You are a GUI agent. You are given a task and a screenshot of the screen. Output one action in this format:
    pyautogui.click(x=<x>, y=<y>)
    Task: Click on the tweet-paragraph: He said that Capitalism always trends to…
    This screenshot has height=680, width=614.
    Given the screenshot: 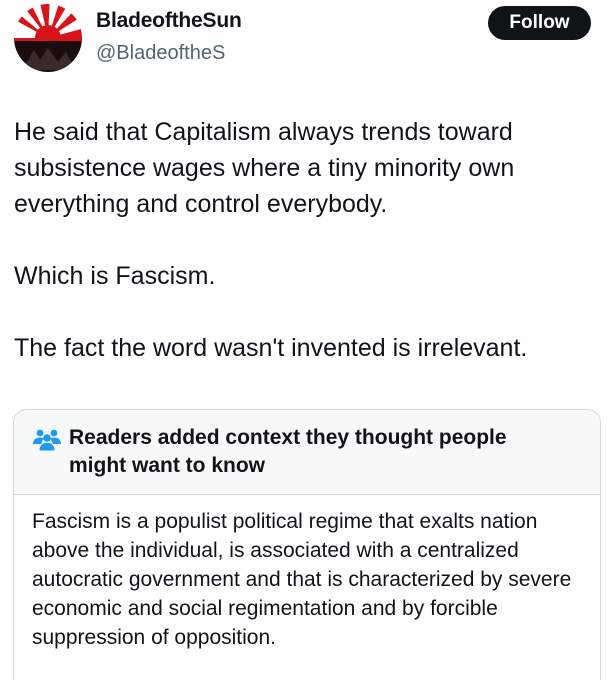 What is the action you would take?
    pyautogui.click(x=264, y=168)
    